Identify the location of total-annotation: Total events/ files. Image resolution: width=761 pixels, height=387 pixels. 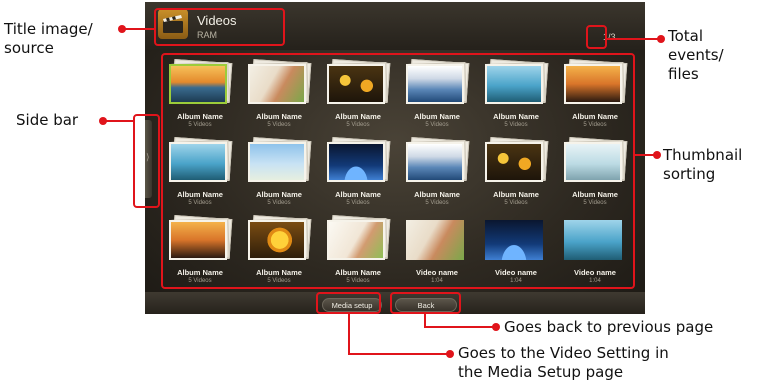
(696, 55).